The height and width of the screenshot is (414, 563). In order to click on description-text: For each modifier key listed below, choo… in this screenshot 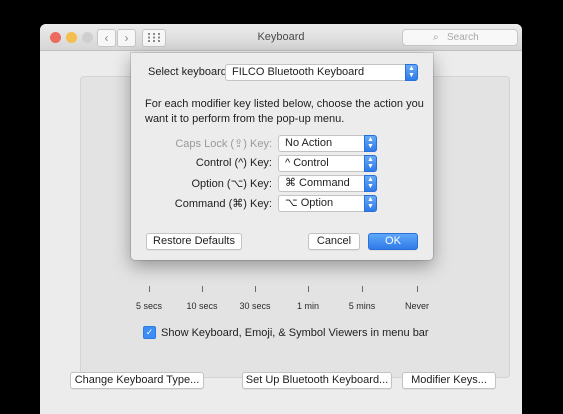, I will do `click(284, 111)`.